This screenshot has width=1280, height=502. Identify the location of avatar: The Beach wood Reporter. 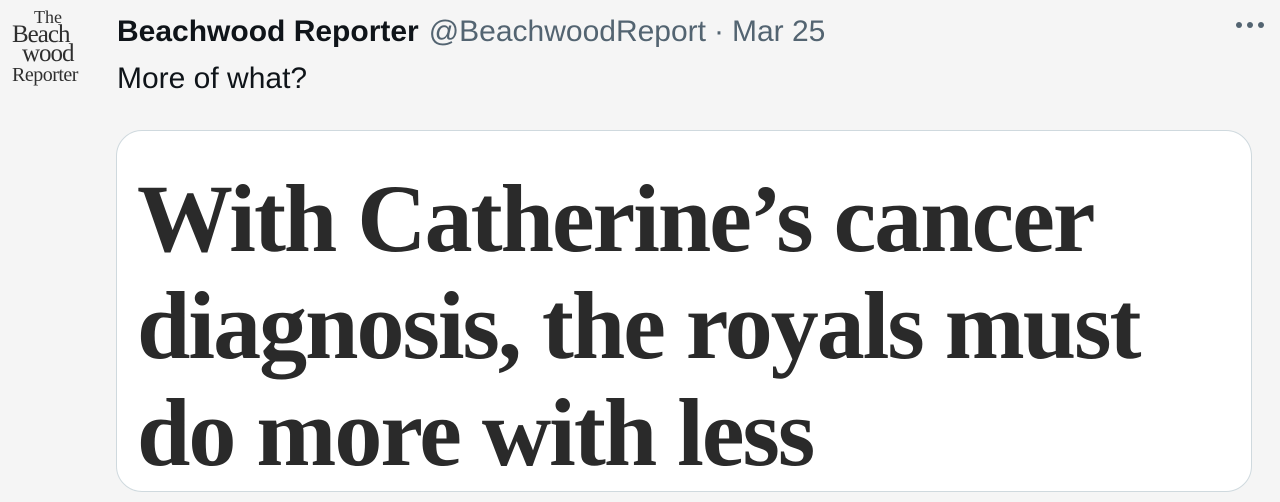
(54, 51).